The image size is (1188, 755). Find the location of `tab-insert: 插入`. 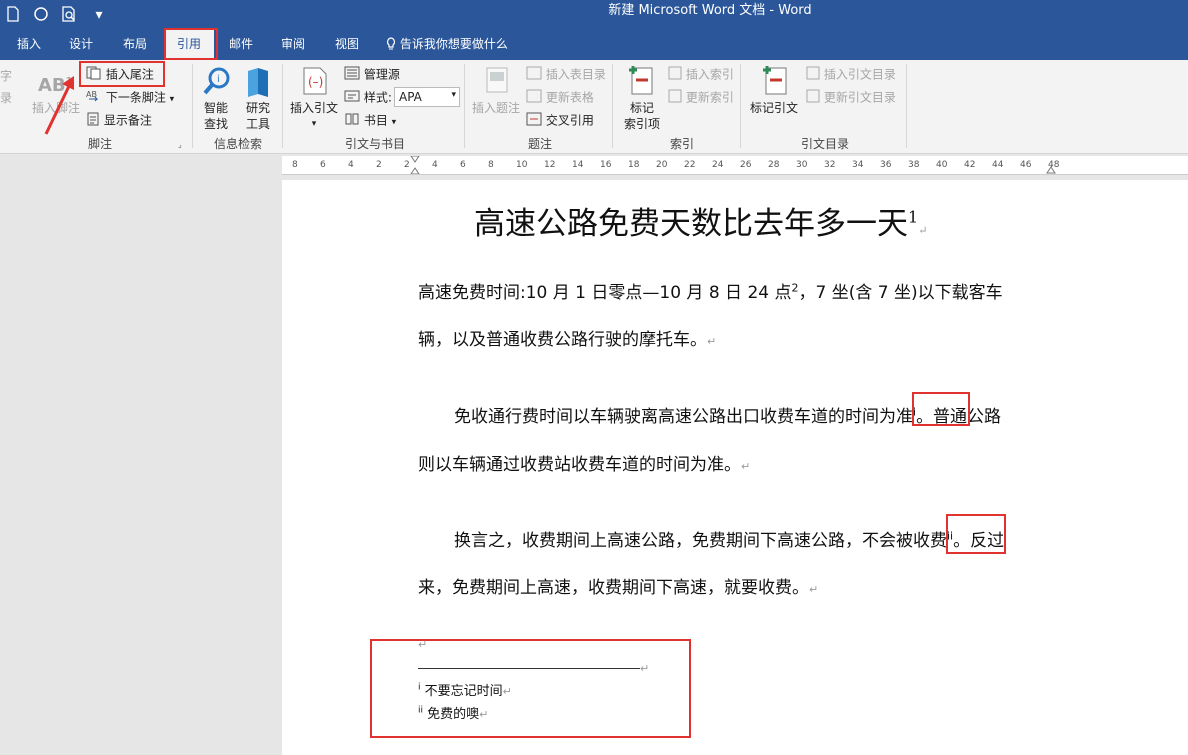

tab-insert: 插入 is located at coordinates (29, 45).